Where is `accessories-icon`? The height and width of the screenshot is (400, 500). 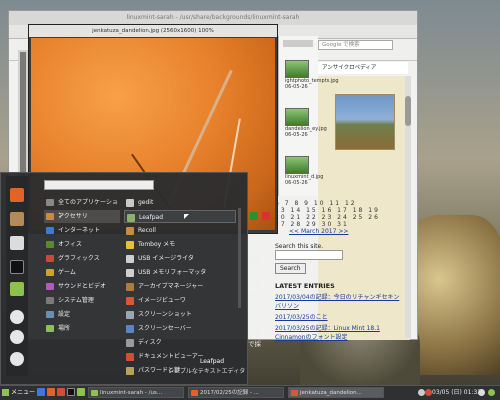
accessories-icon is located at coordinates (50, 216).